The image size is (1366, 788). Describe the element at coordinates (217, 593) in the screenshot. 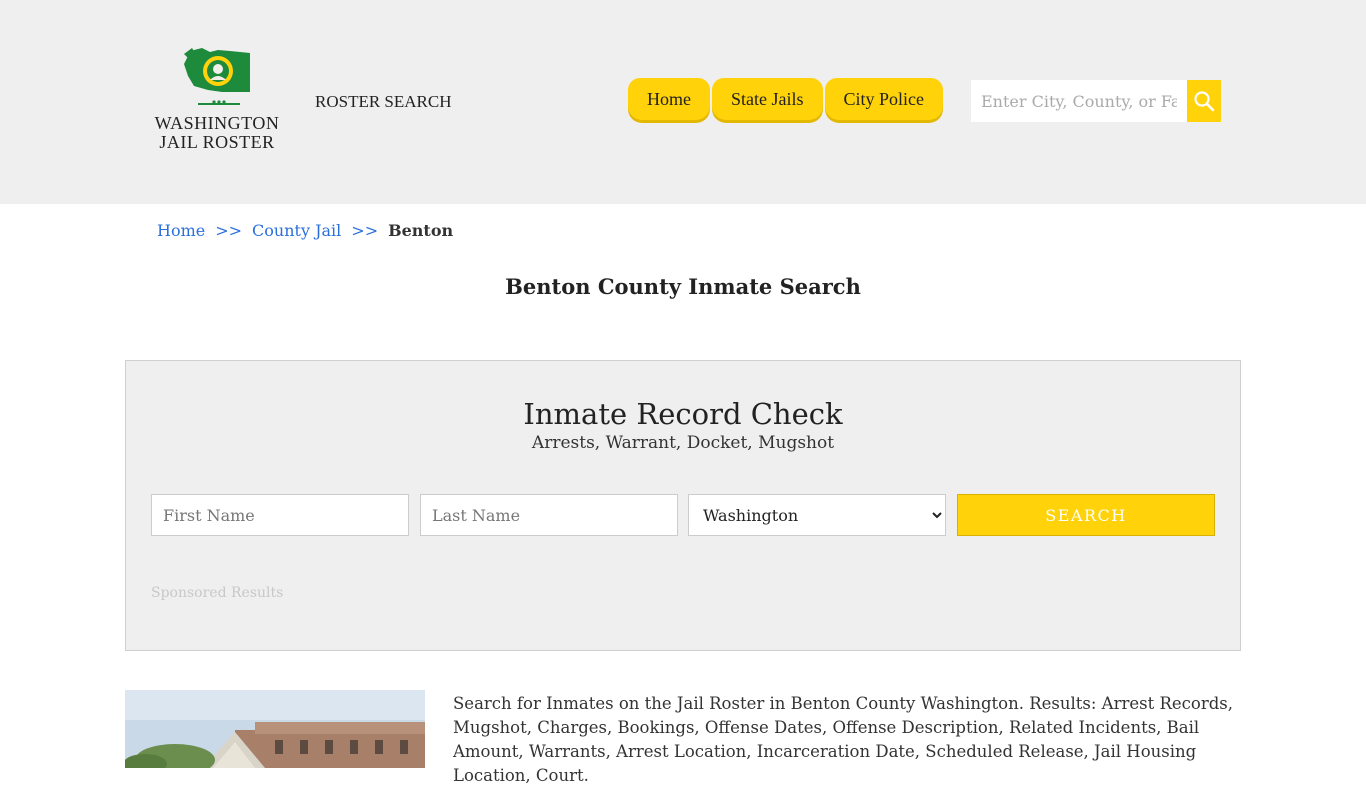

I see `sponsored-results-label: Sponsored Results` at that location.